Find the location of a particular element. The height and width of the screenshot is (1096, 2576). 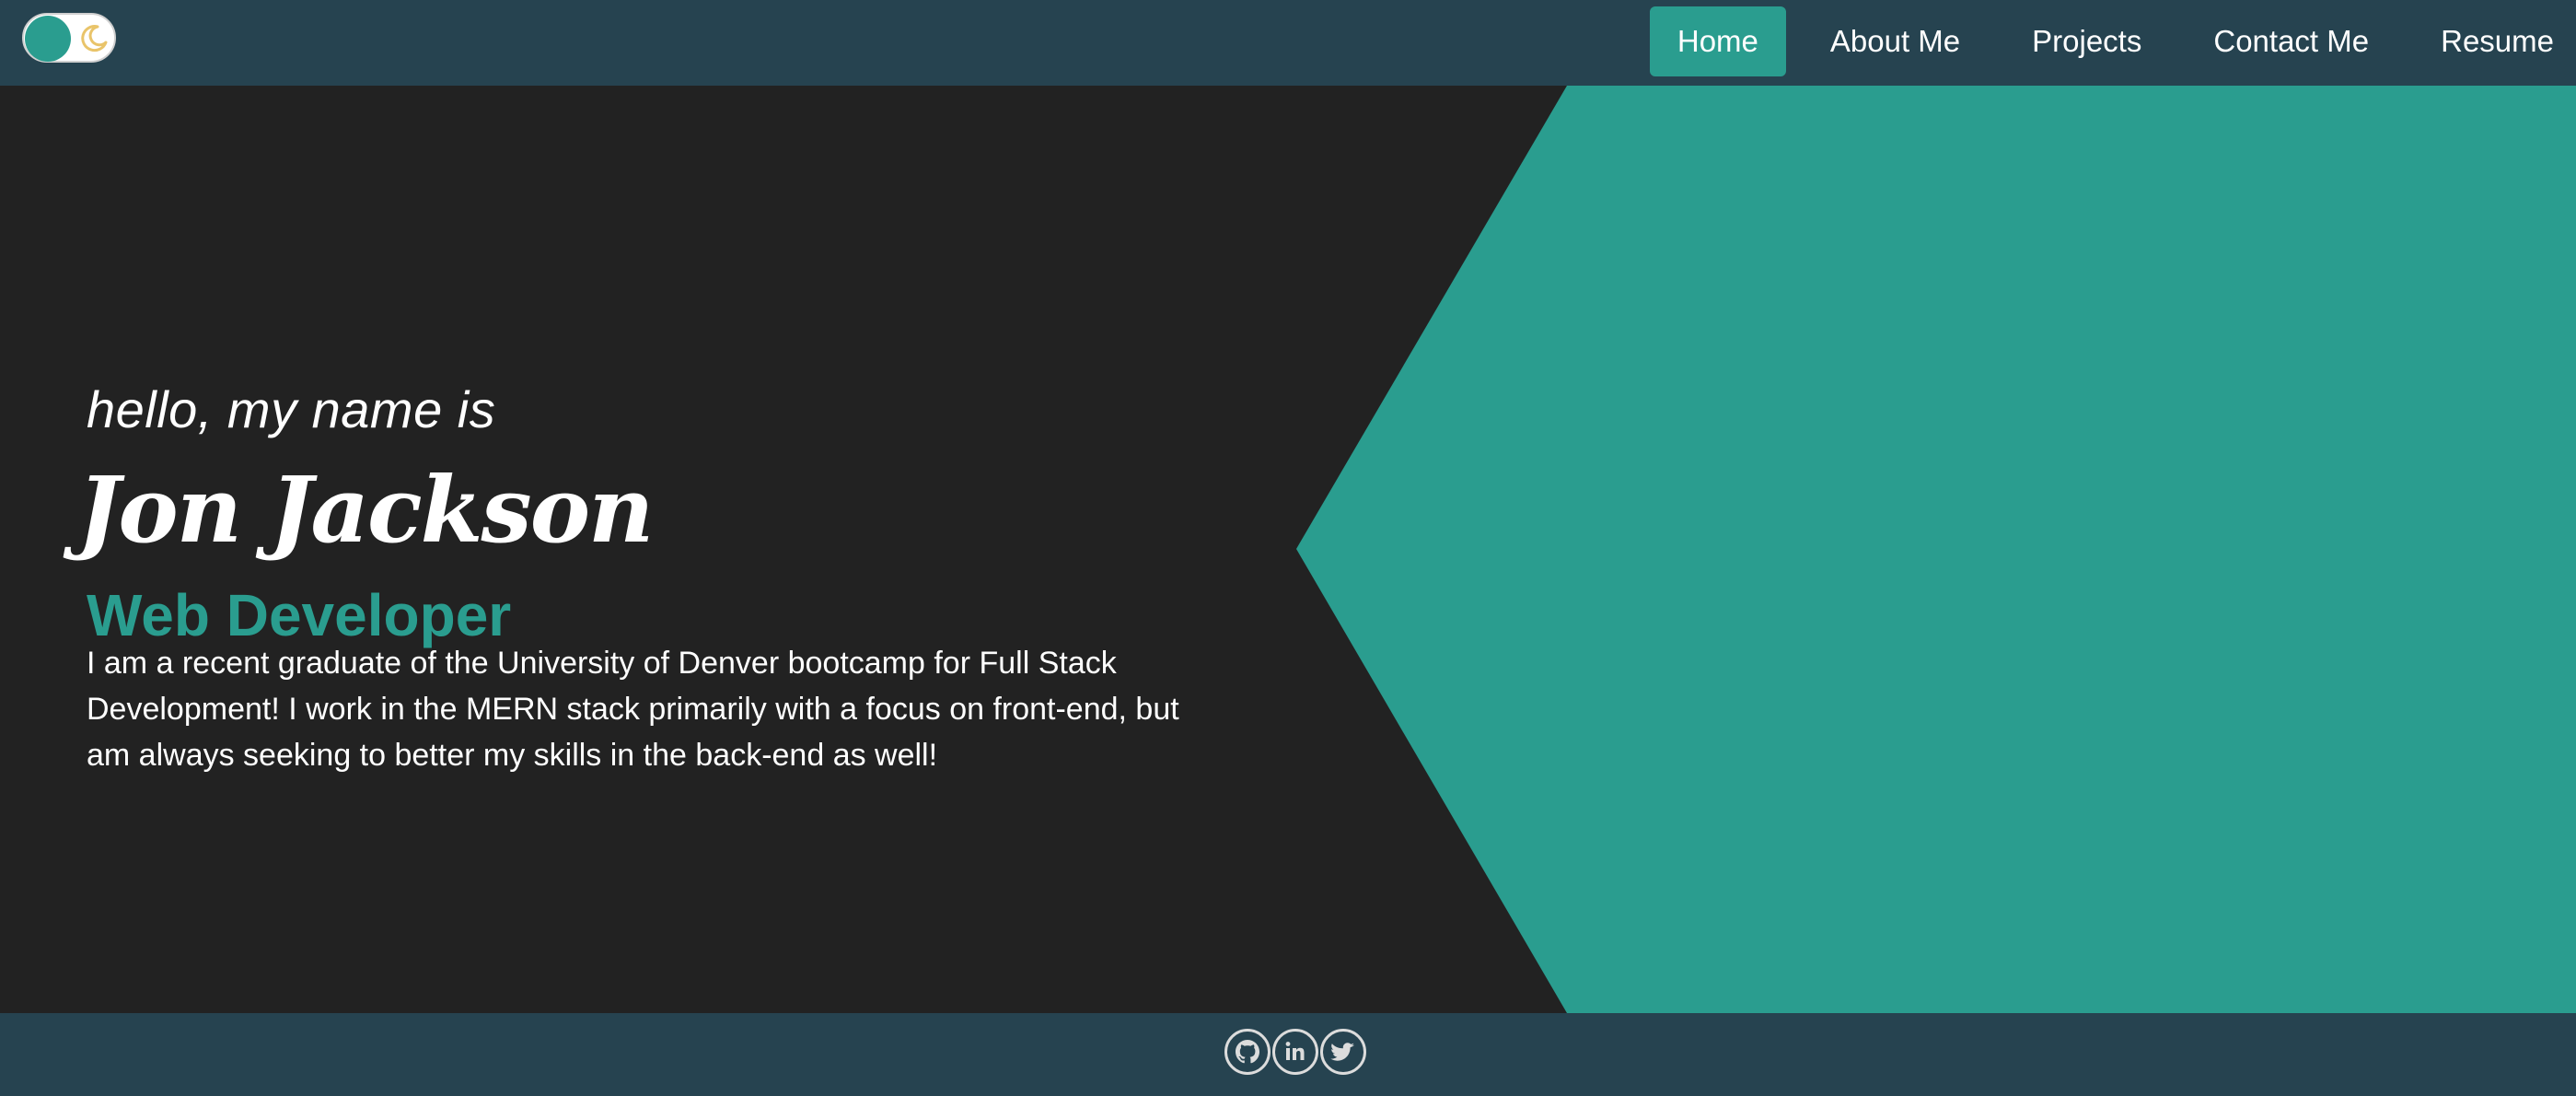

nav-resume: Resume is located at coordinates (2494, 41).